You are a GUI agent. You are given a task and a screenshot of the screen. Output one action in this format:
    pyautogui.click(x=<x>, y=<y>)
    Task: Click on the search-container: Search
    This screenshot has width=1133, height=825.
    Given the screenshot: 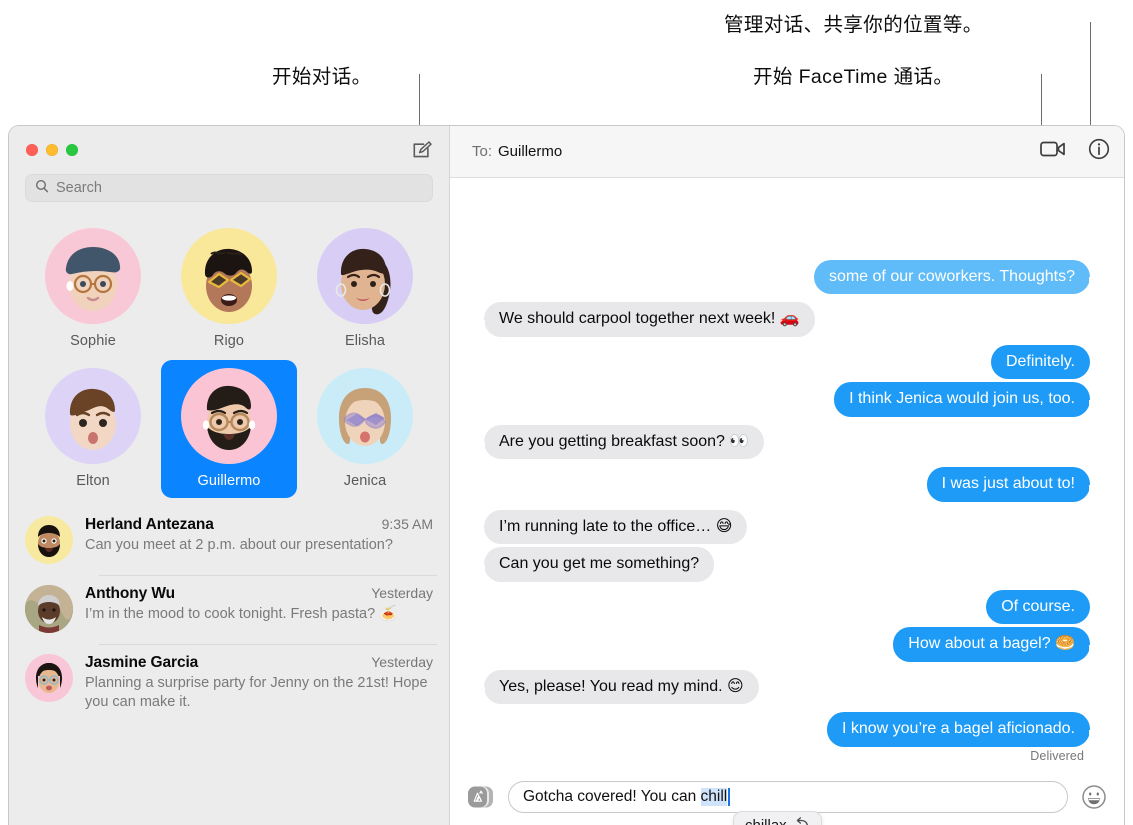 What is the action you would take?
    pyautogui.click(x=229, y=188)
    